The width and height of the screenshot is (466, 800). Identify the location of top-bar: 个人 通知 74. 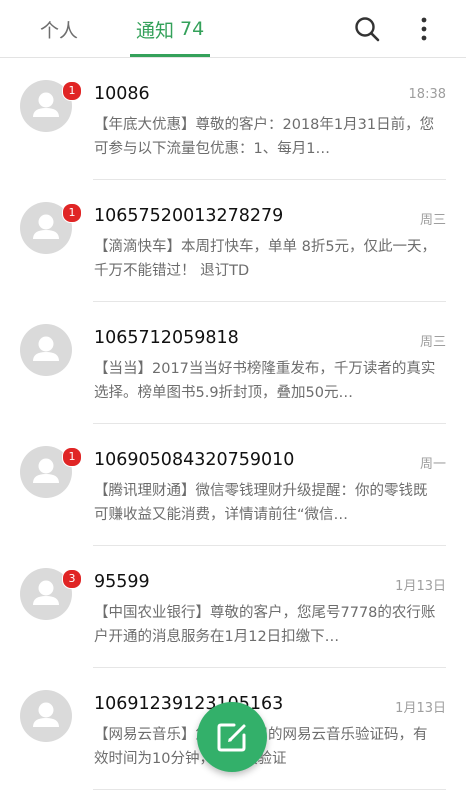
(233, 29).